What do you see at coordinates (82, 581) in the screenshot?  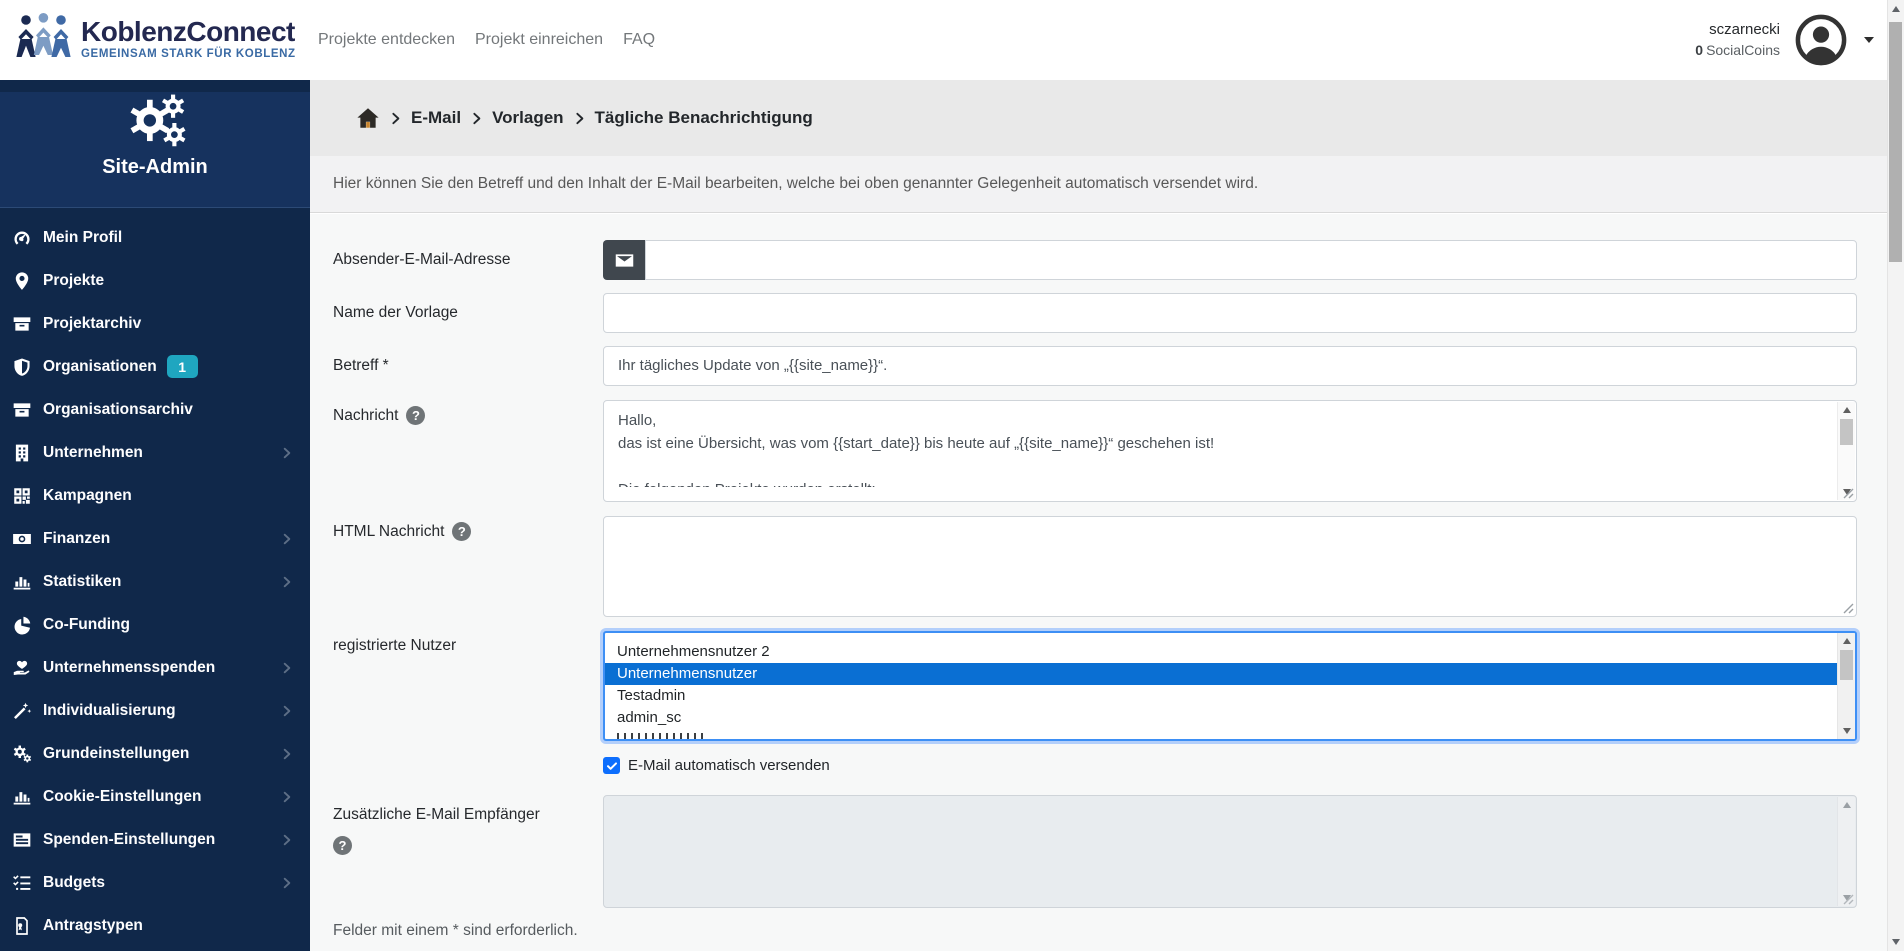 I see `sidebar-item-label: Statistiken` at bounding box center [82, 581].